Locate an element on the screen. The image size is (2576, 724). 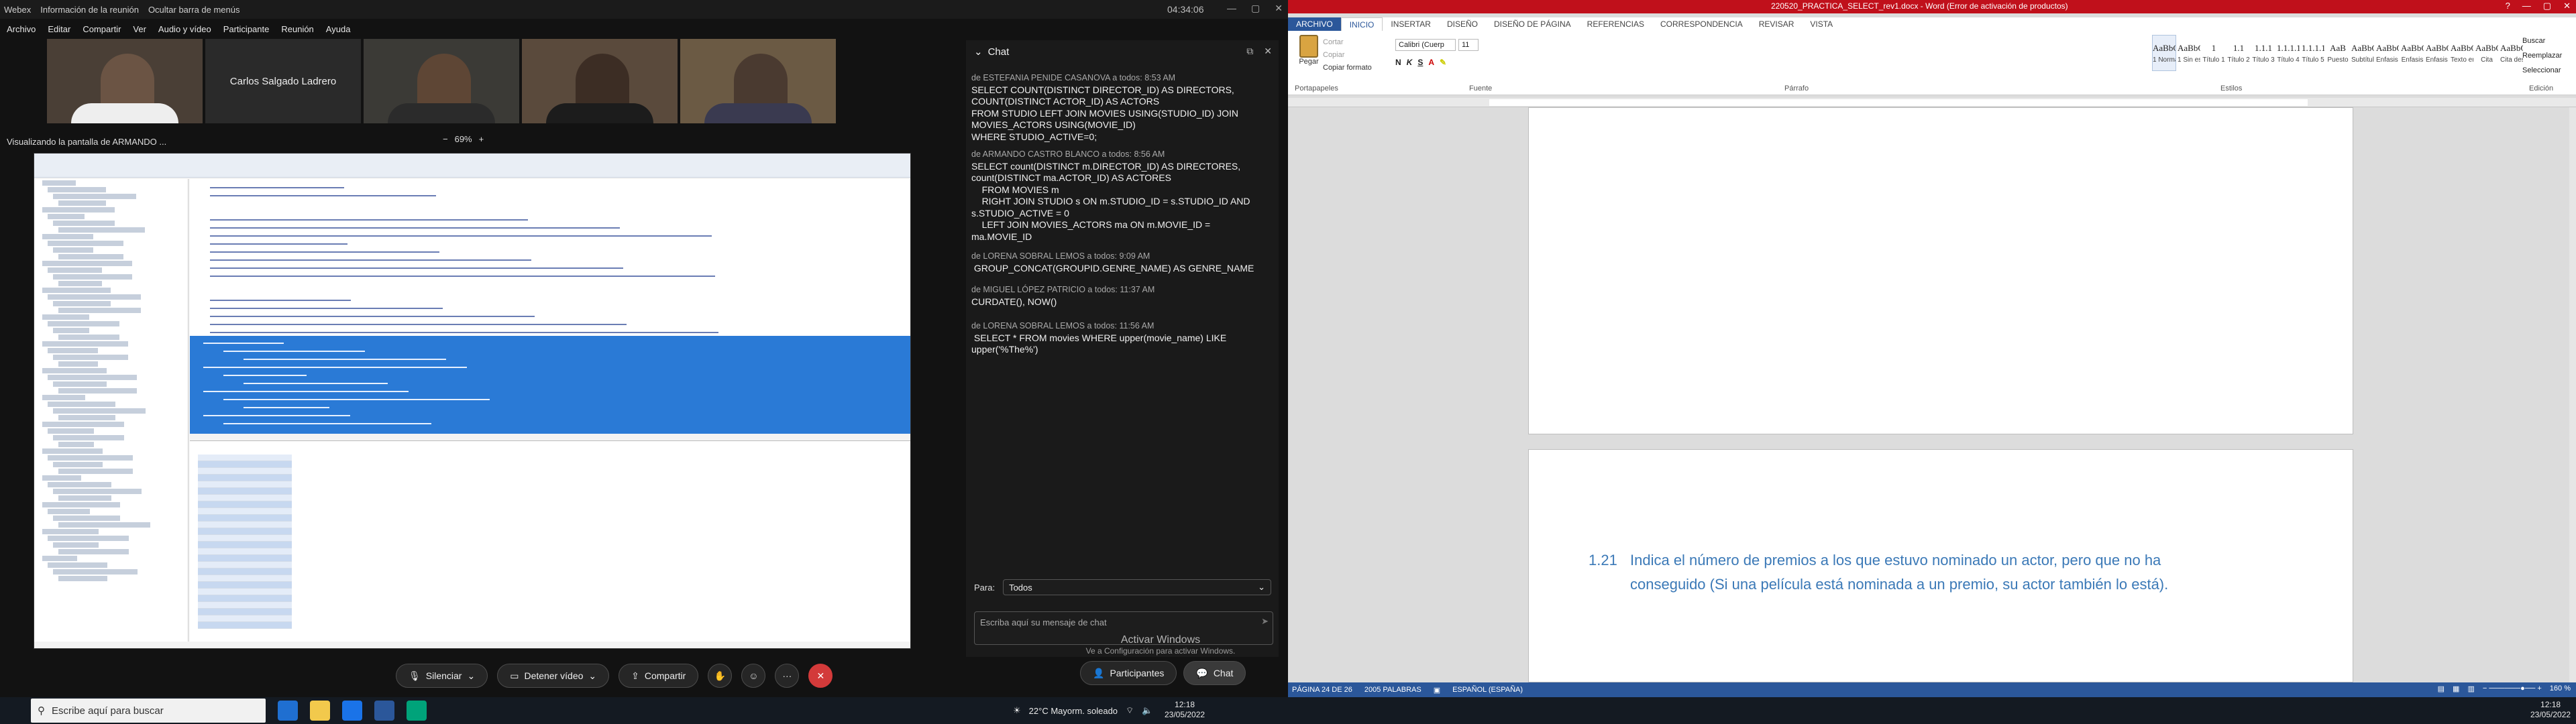
mute-button: 🎙 Silenciar ⌄ is located at coordinates (442, 676).